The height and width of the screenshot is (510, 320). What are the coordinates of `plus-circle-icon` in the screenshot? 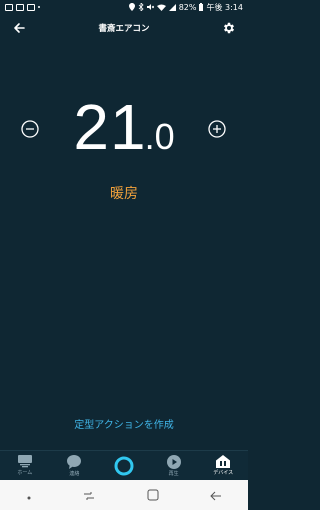 It's located at (217, 129).